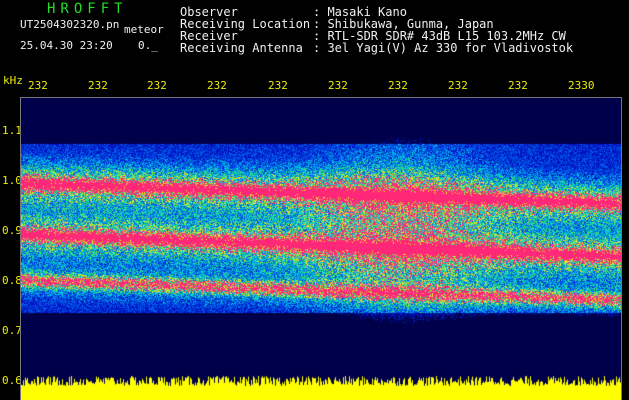  I want to click on mode-label: meteor, so click(144, 29).